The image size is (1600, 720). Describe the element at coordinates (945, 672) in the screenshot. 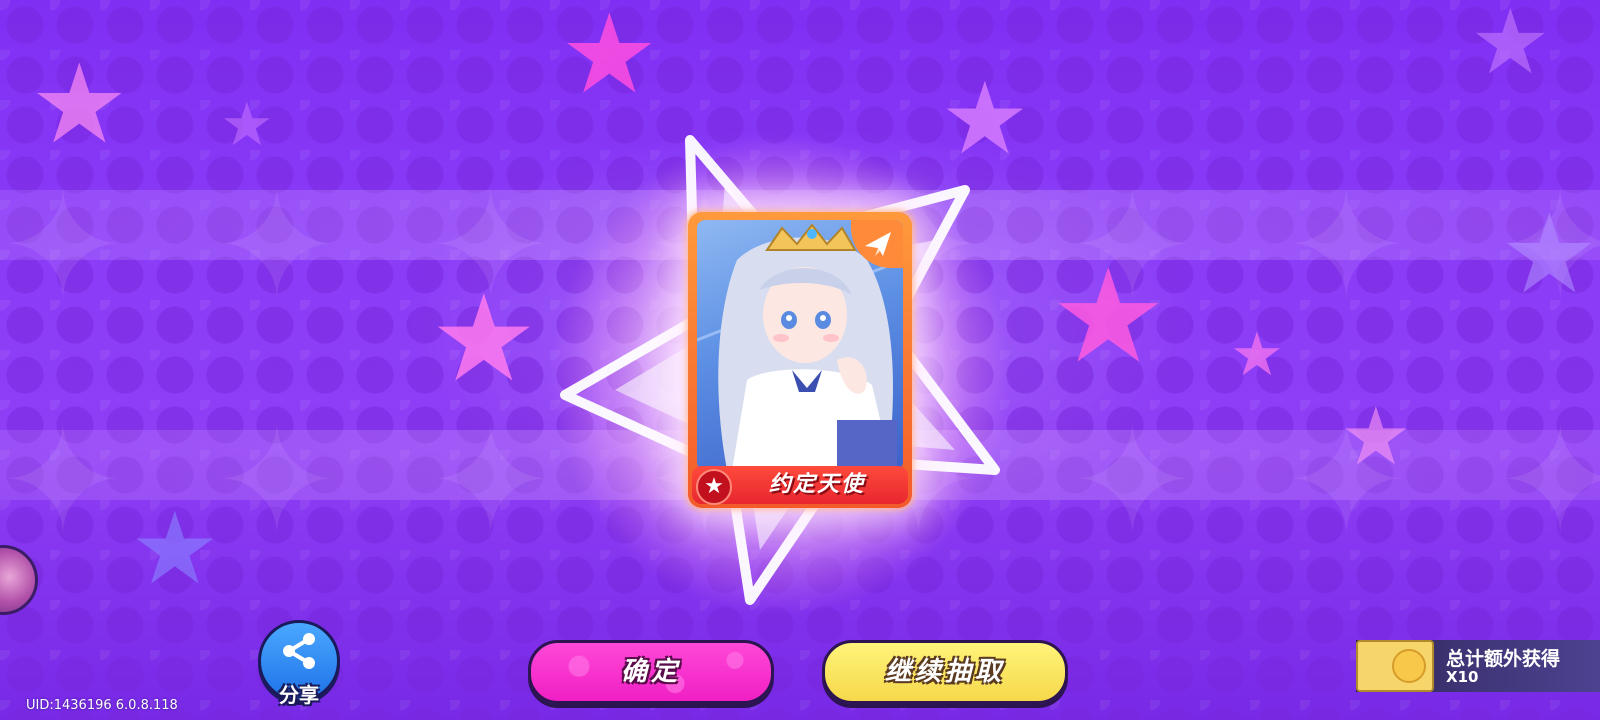

I see `continue-draw-button: 继续抽取` at that location.